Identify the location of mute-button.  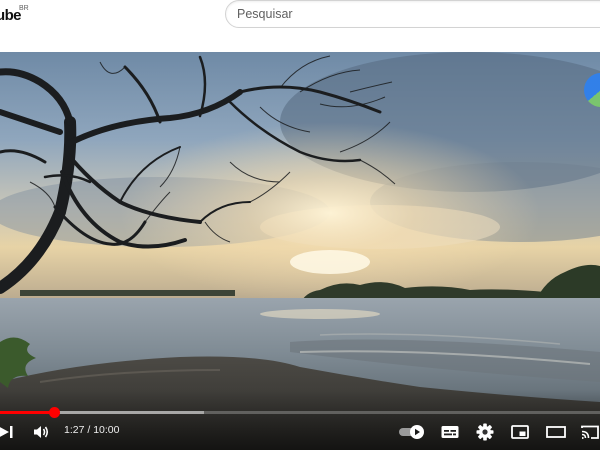
(41, 432).